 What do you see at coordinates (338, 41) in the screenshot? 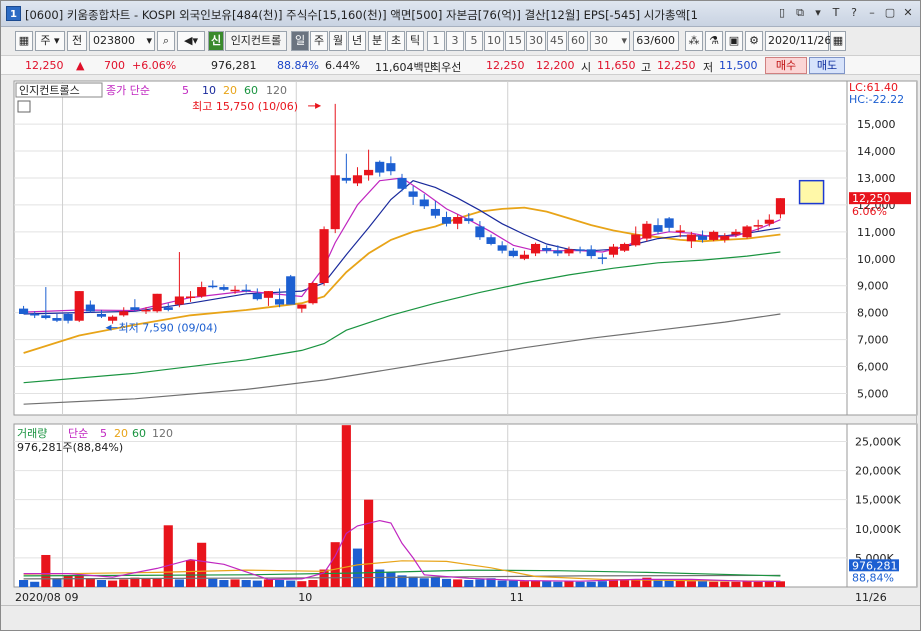
I see `tab-period-month: 월` at bounding box center [338, 41].